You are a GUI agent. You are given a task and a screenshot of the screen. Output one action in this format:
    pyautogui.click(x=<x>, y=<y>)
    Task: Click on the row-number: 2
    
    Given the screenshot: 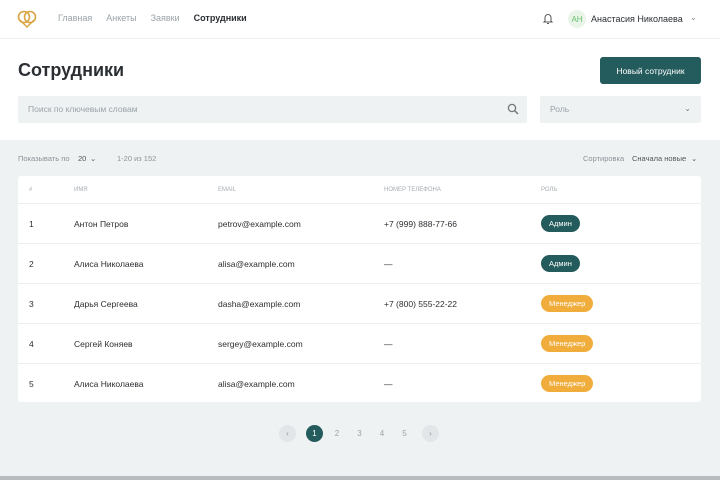 What is the action you would take?
    pyautogui.click(x=31, y=263)
    